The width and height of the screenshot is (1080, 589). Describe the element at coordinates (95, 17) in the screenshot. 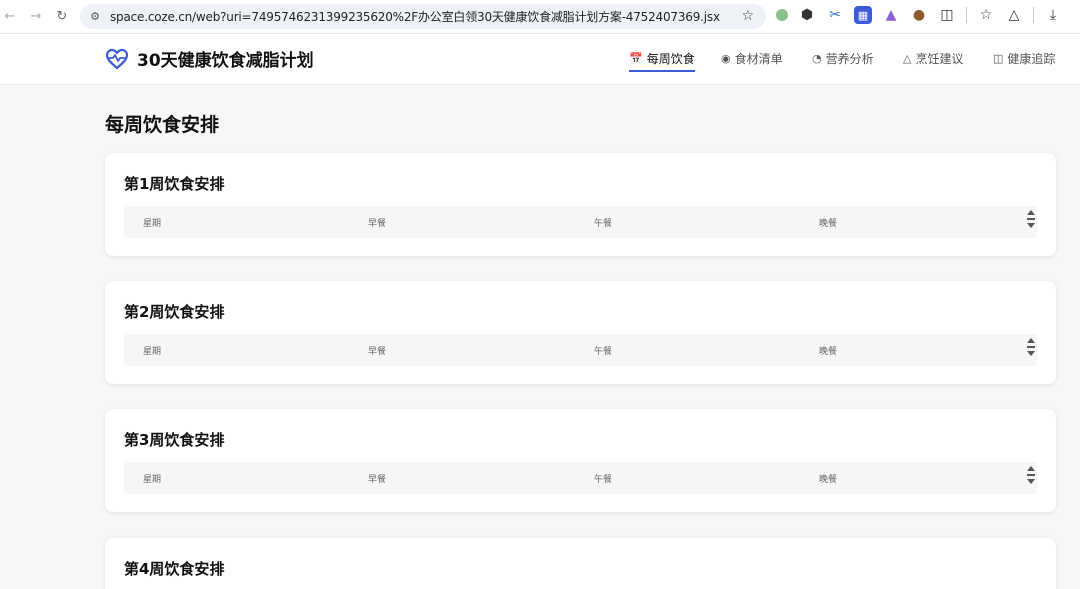

I see `site-settings-icon: ⚙` at that location.